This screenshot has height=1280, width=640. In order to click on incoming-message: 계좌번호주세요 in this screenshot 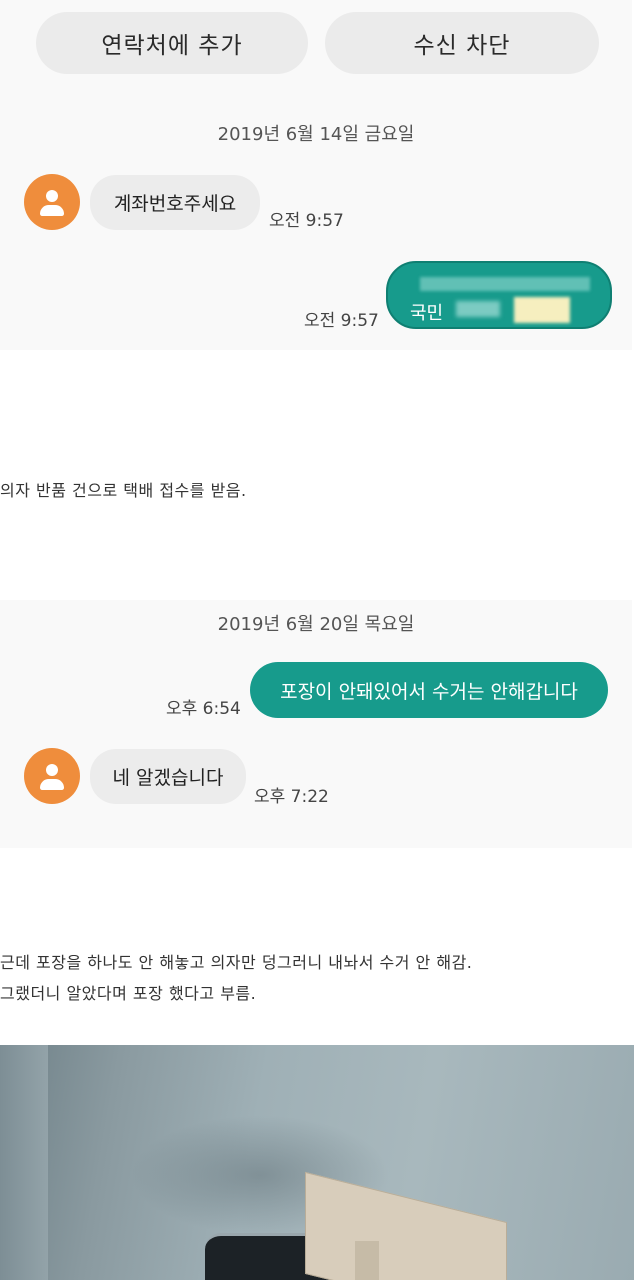, I will do `click(175, 202)`.